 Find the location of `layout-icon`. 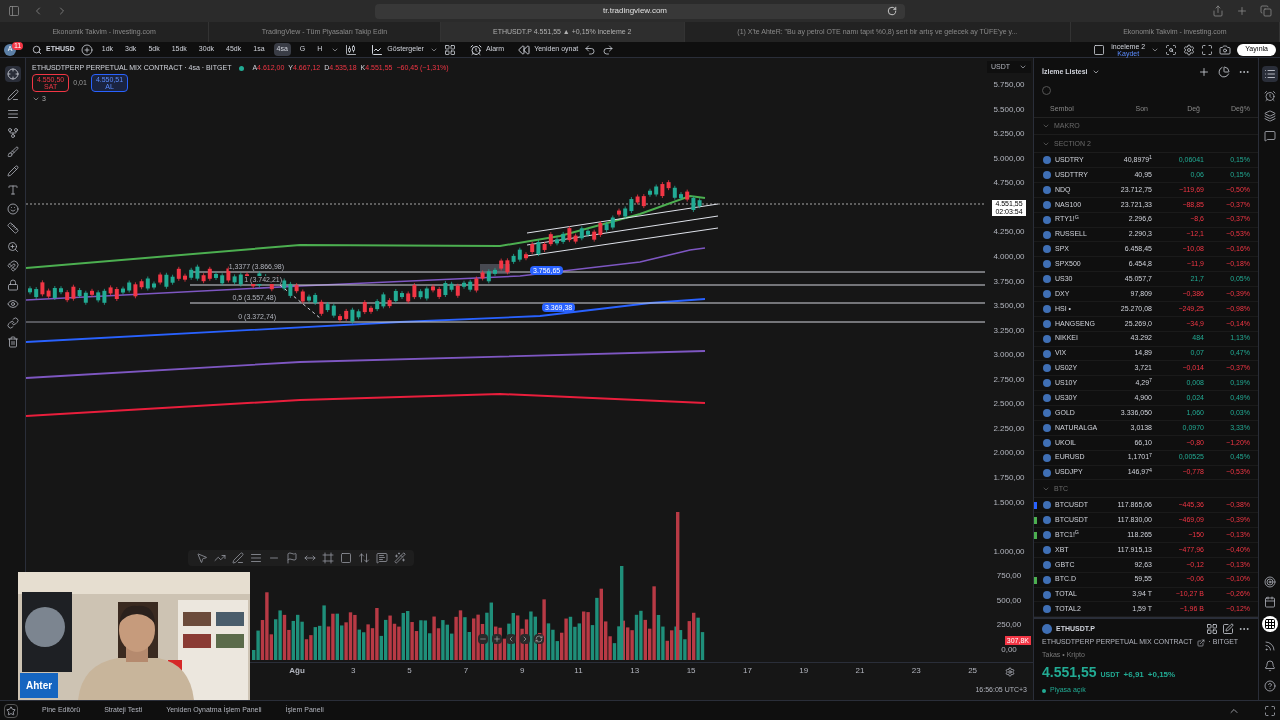

layout-icon is located at coordinates (1099, 49).